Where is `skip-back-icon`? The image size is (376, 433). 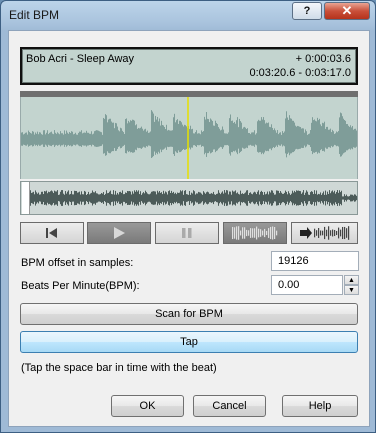
skip-back-icon is located at coordinates (51, 233).